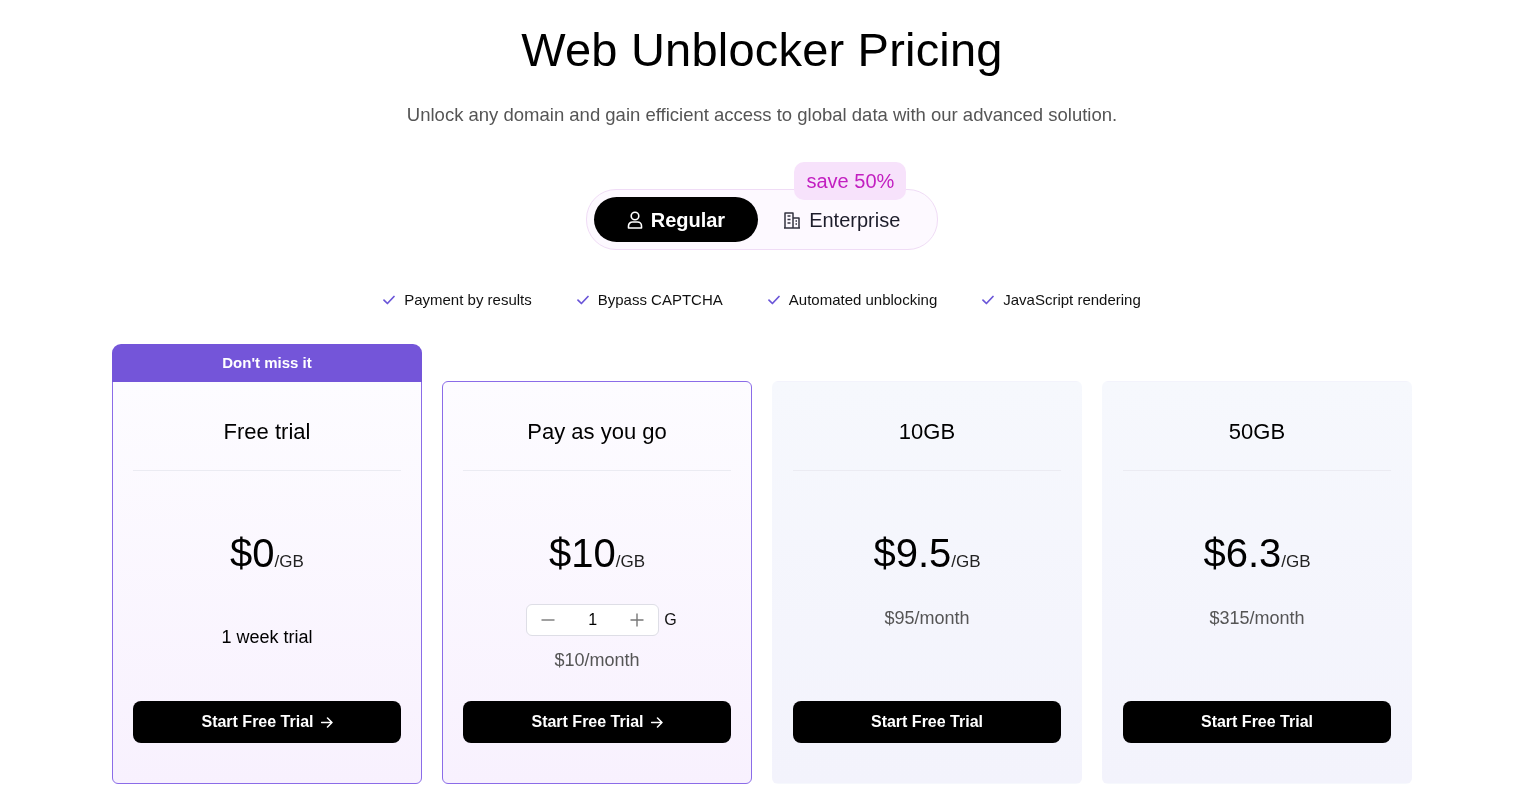 The image size is (1524, 802). What do you see at coordinates (927, 432) in the screenshot?
I see `plan-name: 10GB` at bounding box center [927, 432].